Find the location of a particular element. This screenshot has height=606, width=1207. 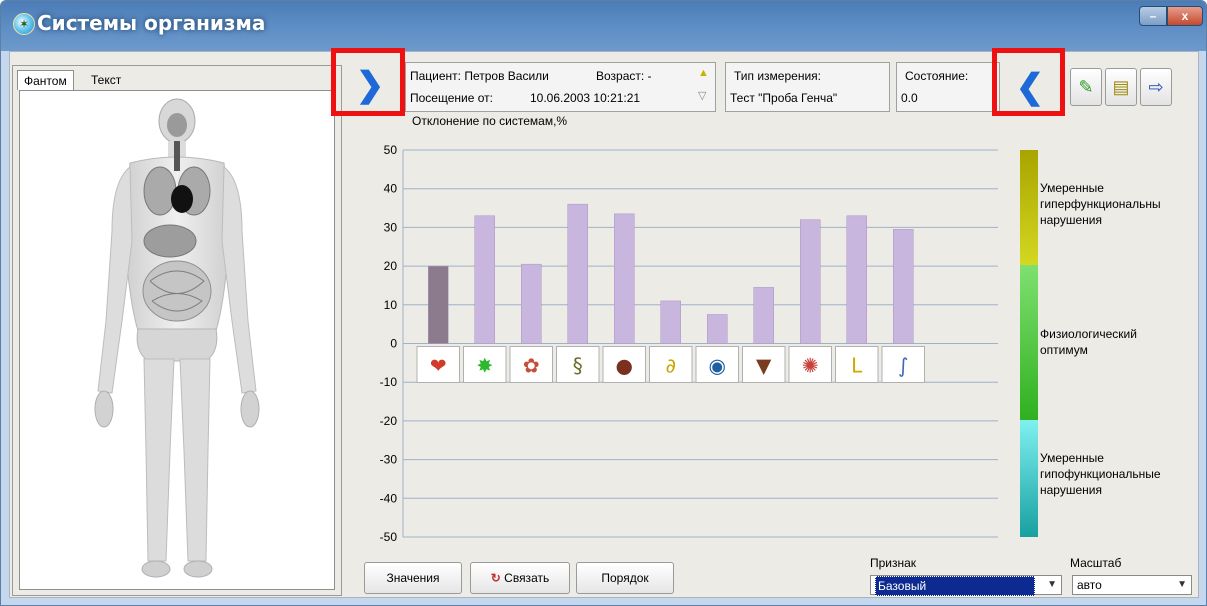

measurement-panel: Тип измерения: Тест "Проба Генча" is located at coordinates (807, 87).